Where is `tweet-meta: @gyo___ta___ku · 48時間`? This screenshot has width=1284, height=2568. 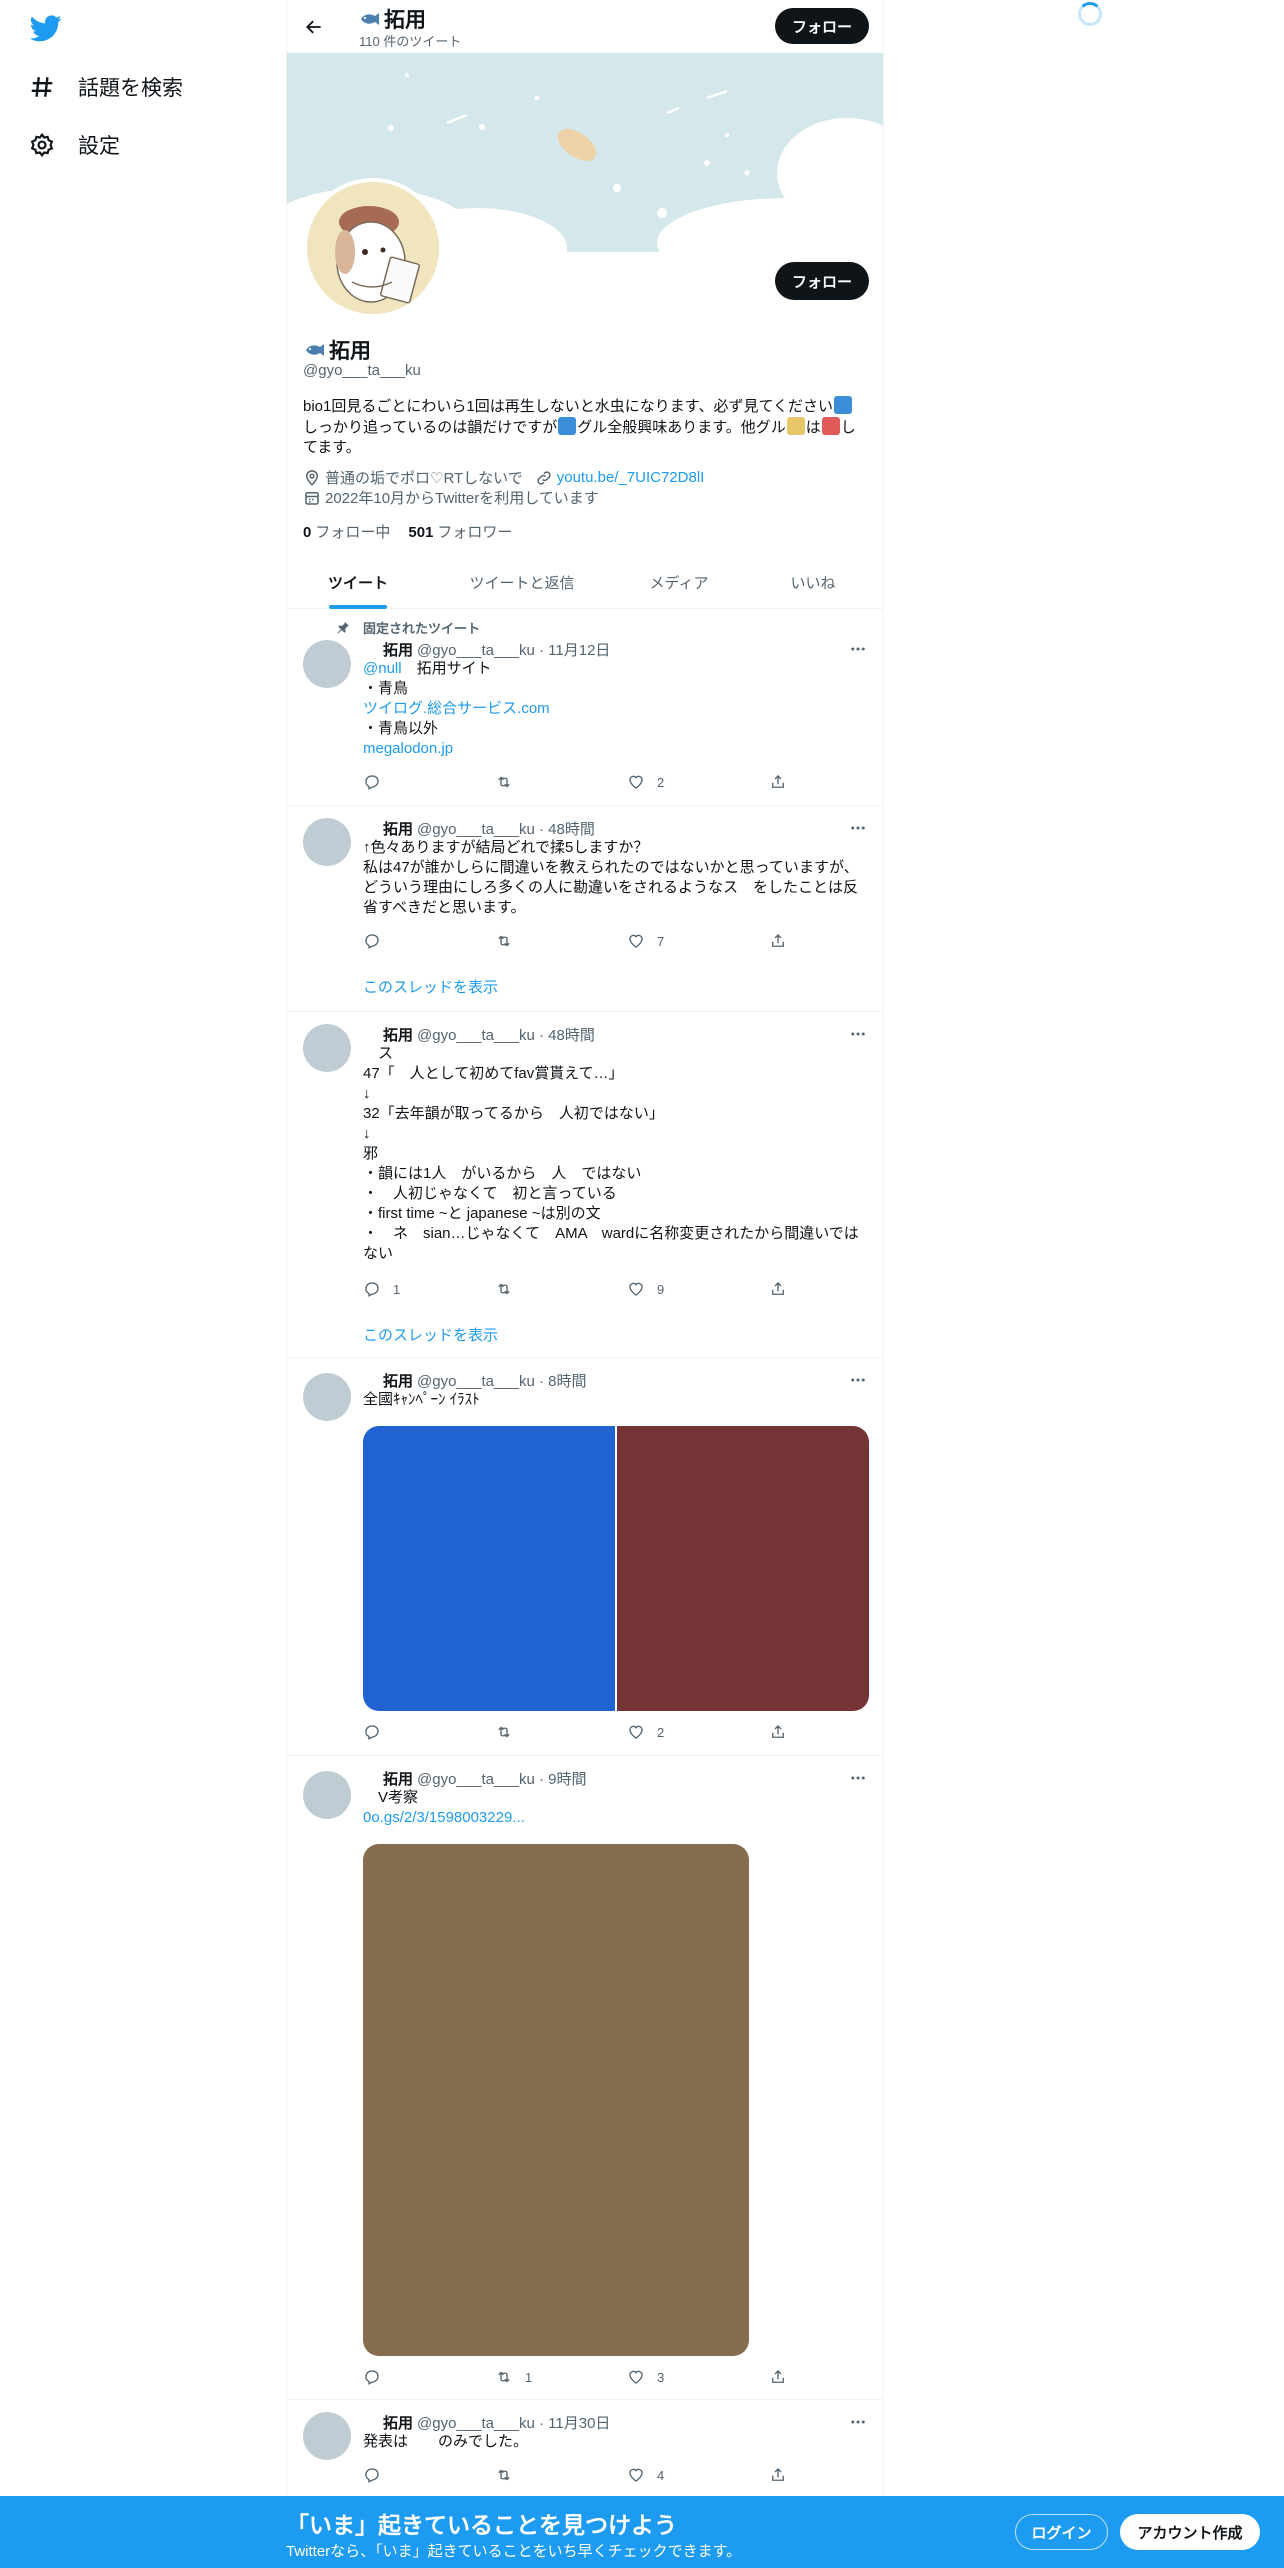 tweet-meta: @gyo___ta___ku · 48時間 is located at coordinates (506, 1035).